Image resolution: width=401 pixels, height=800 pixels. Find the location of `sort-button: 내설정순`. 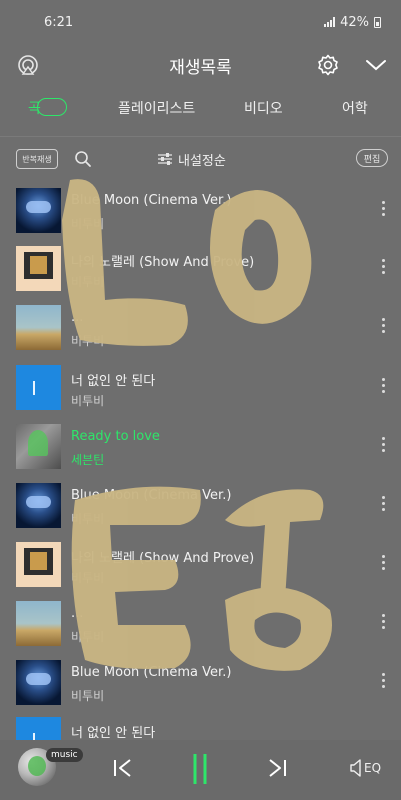

sort-button: 내설정순 is located at coordinates (191, 159).